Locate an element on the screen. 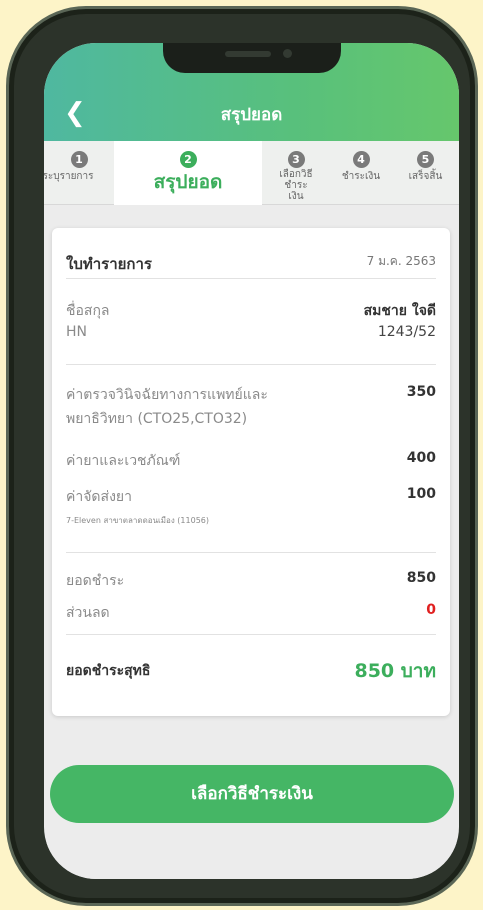 Image resolution: width=483 pixels, height=910 pixels. step-label: ชำระเงิน is located at coordinates (361, 176).